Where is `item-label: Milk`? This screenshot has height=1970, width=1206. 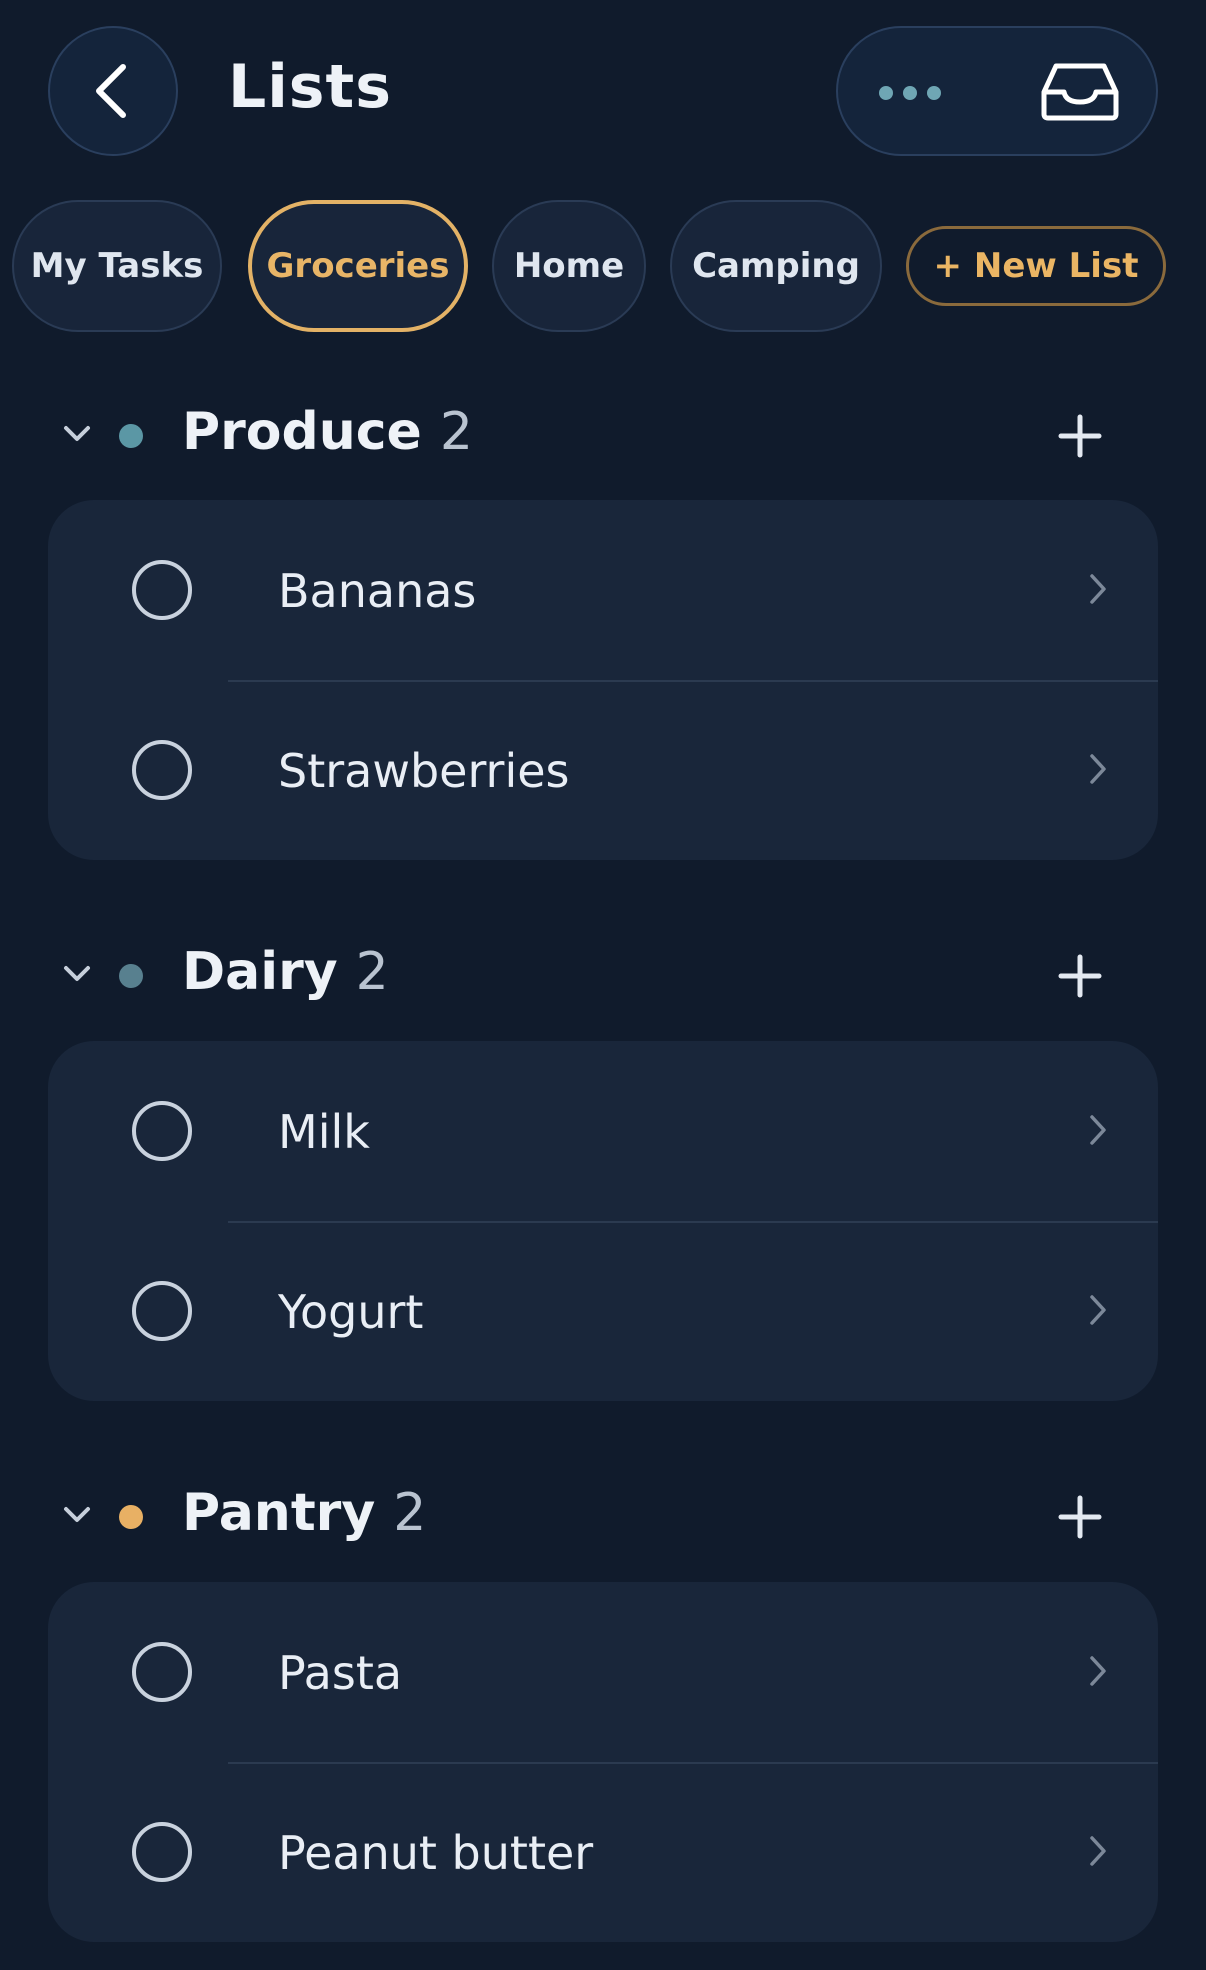
item-label: Milk is located at coordinates (324, 1132).